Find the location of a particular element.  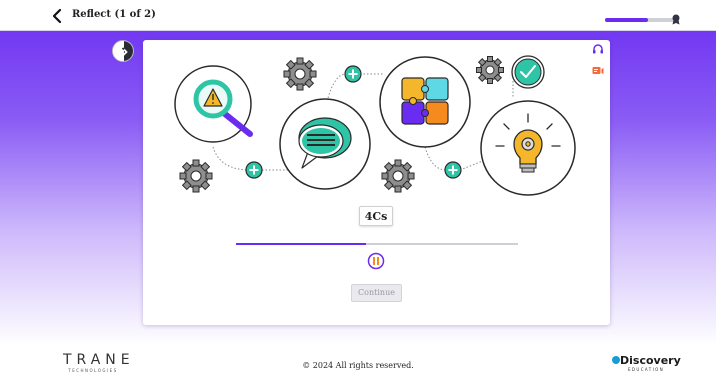

trane-logo: TRANE TECHNOLOGIES is located at coordinates (99, 363).